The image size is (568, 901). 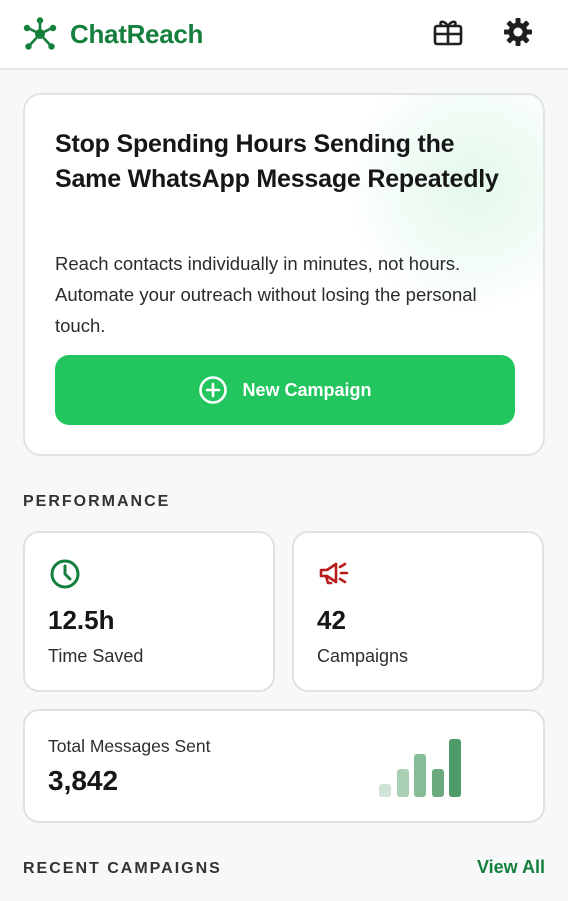 What do you see at coordinates (81, 620) in the screenshot?
I see `time-saved-value: 12.5h` at bounding box center [81, 620].